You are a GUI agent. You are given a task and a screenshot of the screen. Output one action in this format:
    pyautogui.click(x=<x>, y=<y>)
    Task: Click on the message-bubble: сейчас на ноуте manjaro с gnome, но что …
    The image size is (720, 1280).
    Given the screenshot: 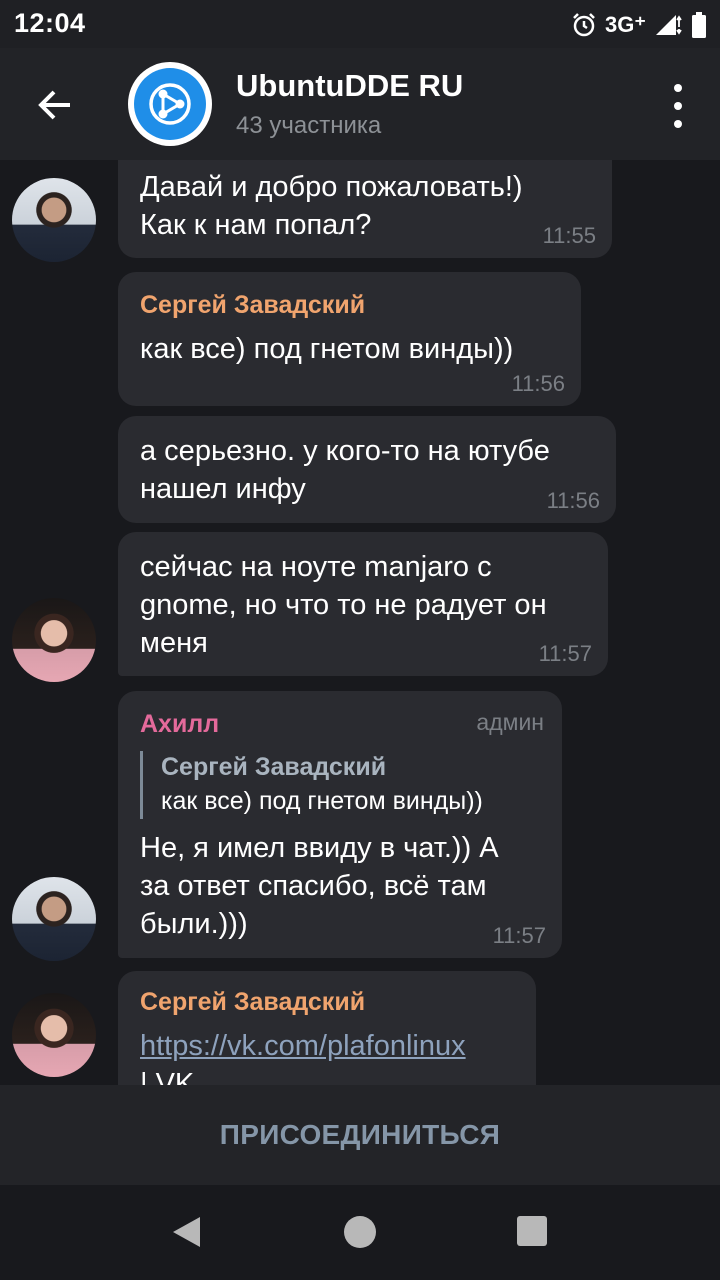 What is the action you would take?
    pyautogui.click(x=363, y=604)
    